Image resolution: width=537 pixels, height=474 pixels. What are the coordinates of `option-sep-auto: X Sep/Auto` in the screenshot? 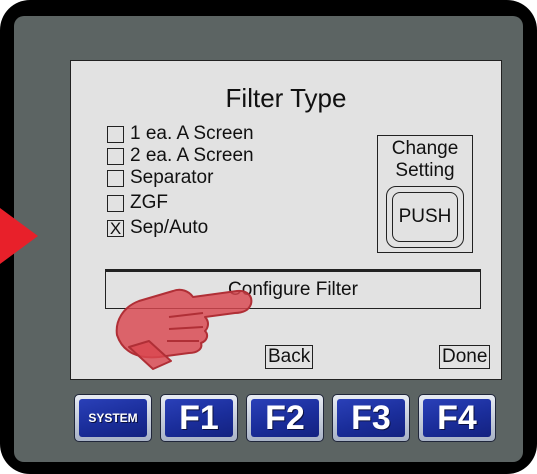 It's located at (157, 228).